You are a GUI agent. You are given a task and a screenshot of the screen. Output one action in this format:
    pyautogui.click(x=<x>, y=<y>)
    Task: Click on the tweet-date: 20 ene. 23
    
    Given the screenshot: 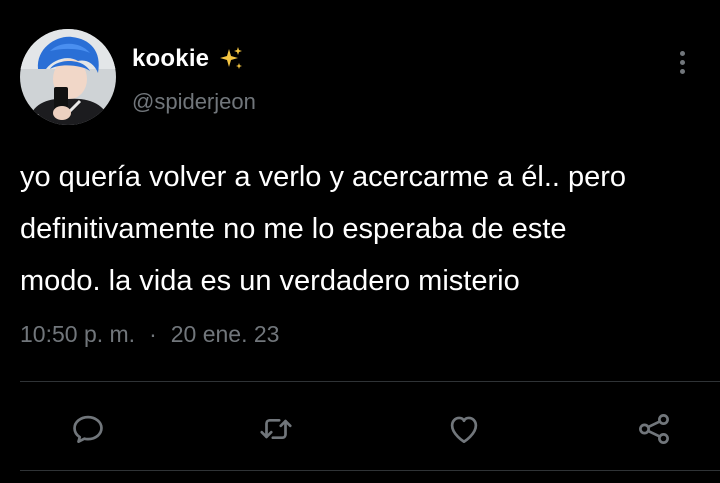 What is the action you would take?
    pyautogui.click(x=225, y=334)
    